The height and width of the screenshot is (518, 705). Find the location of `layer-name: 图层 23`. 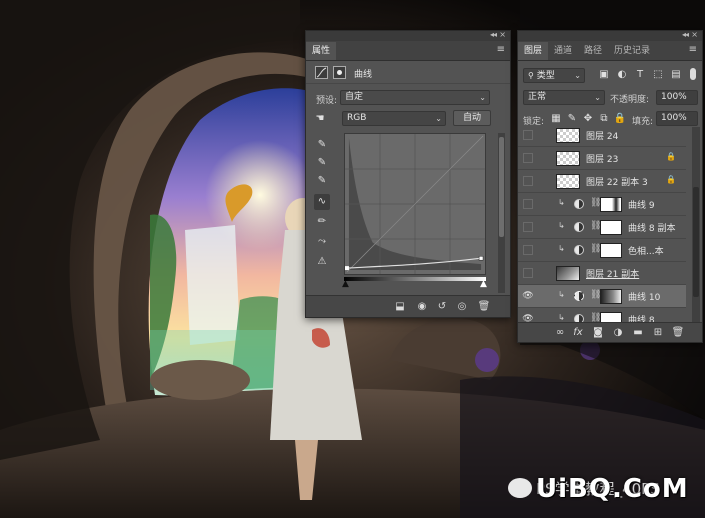

layer-name: 图层 23 is located at coordinates (602, 158).